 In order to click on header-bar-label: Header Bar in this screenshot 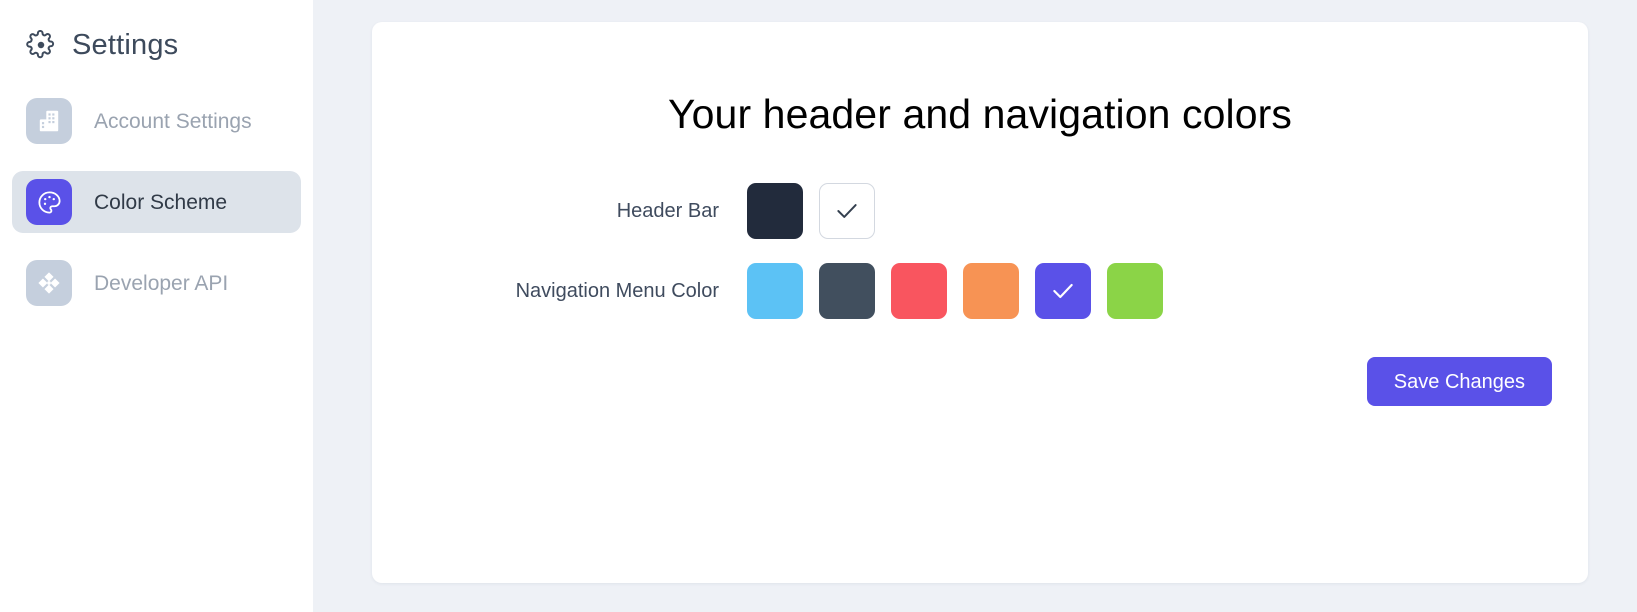, I will do `click(667, 211)`.